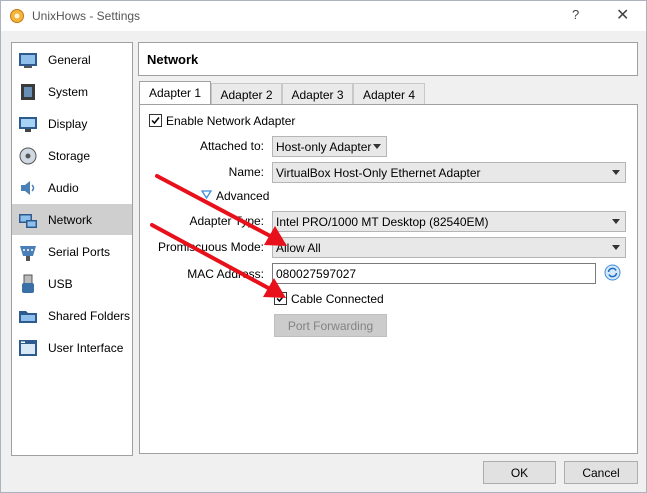 The width and height of the screenshot is (647, 493). Describe the element at coordinates (337, 299) in the screenshot. I see `cable-connected-label: Cable Connected` at that location.